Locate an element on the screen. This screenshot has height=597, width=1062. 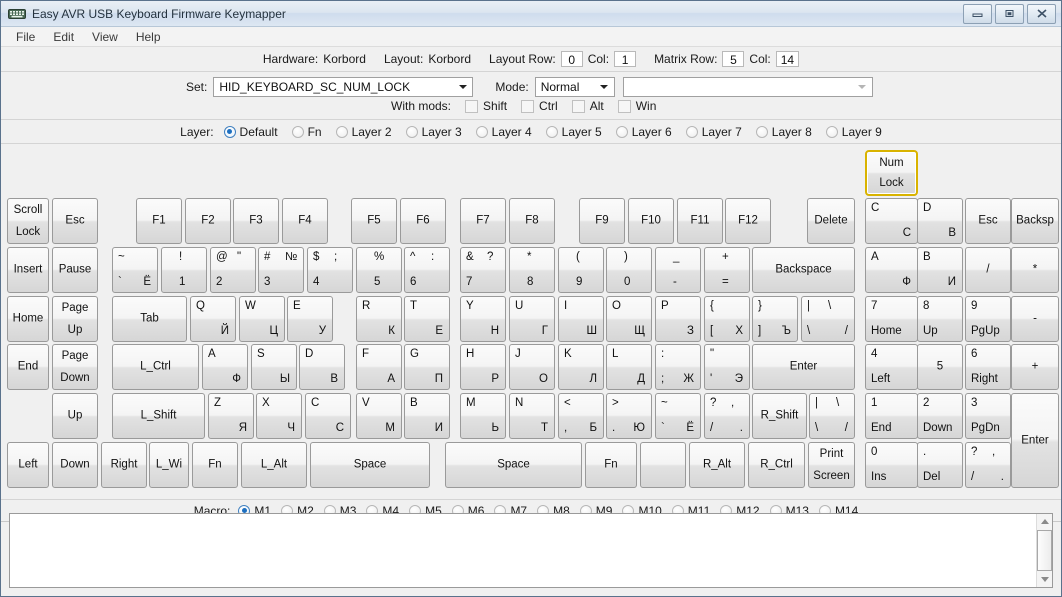
key-a: AФ is located at coordinates (225, 367).